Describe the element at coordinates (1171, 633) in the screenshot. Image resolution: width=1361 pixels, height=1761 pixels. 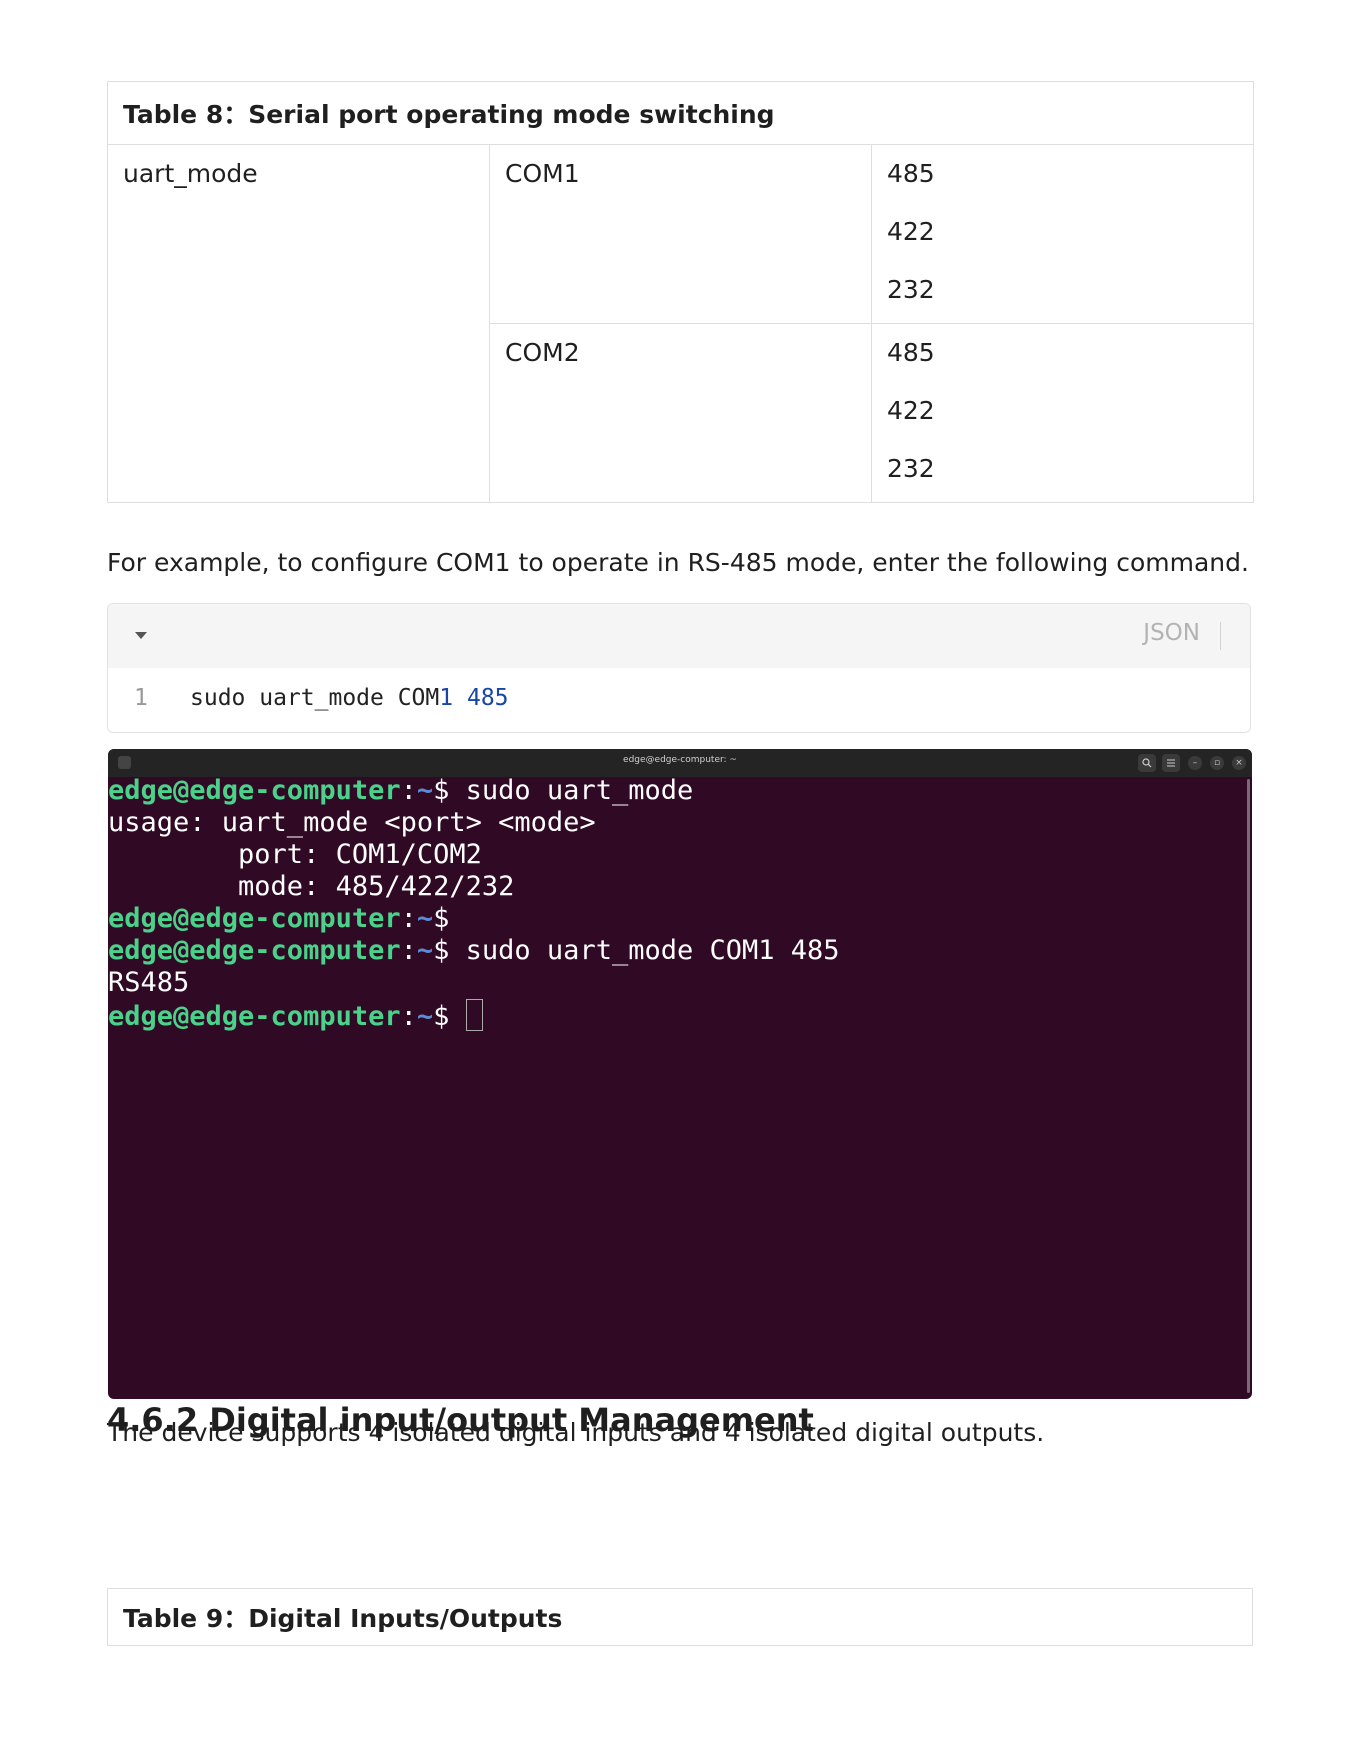
I see `code-language-label: JSON` at that location.